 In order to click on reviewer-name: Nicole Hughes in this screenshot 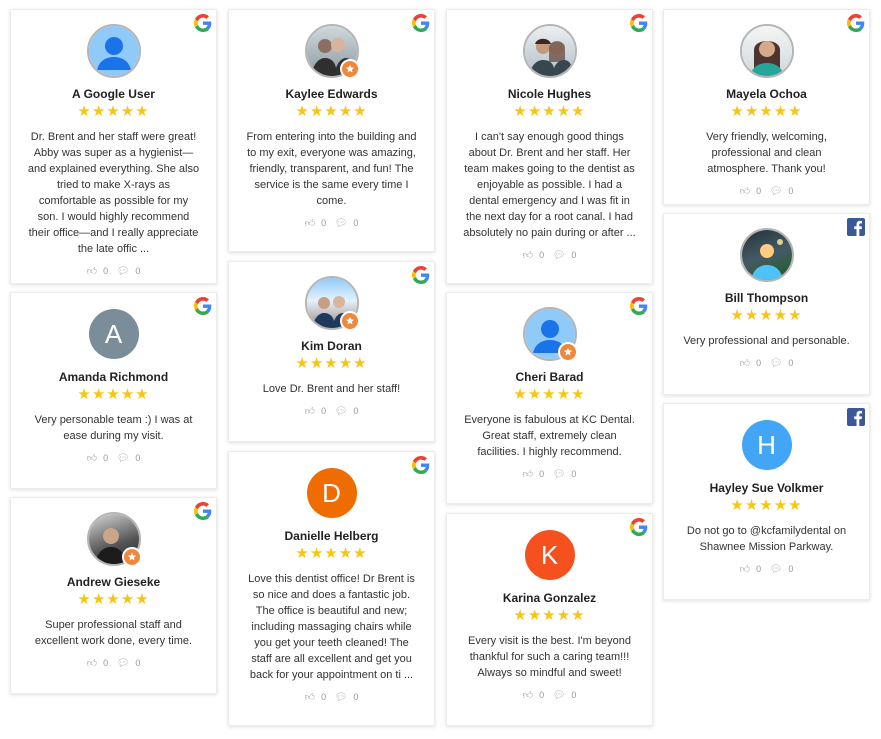, I will do `click(549, 94)`.